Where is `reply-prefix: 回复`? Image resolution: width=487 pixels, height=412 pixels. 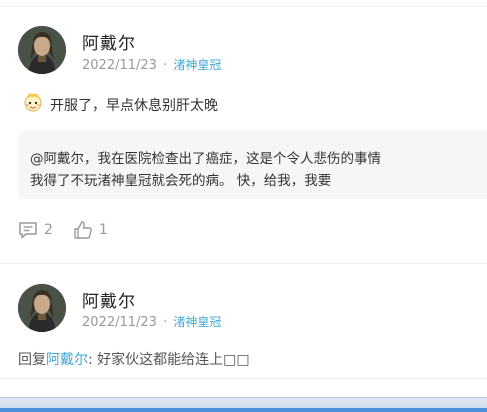
reply-prefix: 回复 is located at coordinates (32, 360).